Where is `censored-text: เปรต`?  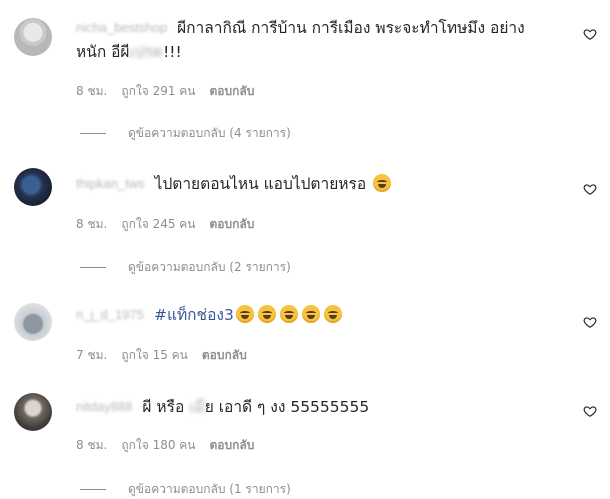
censored-text: เปรต is located at coordinates (146, 52).